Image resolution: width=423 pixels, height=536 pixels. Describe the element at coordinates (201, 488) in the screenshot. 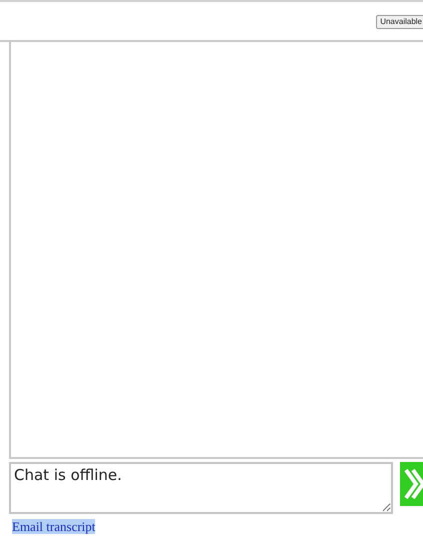

I see `message-field: Chat is offline.` at that location.